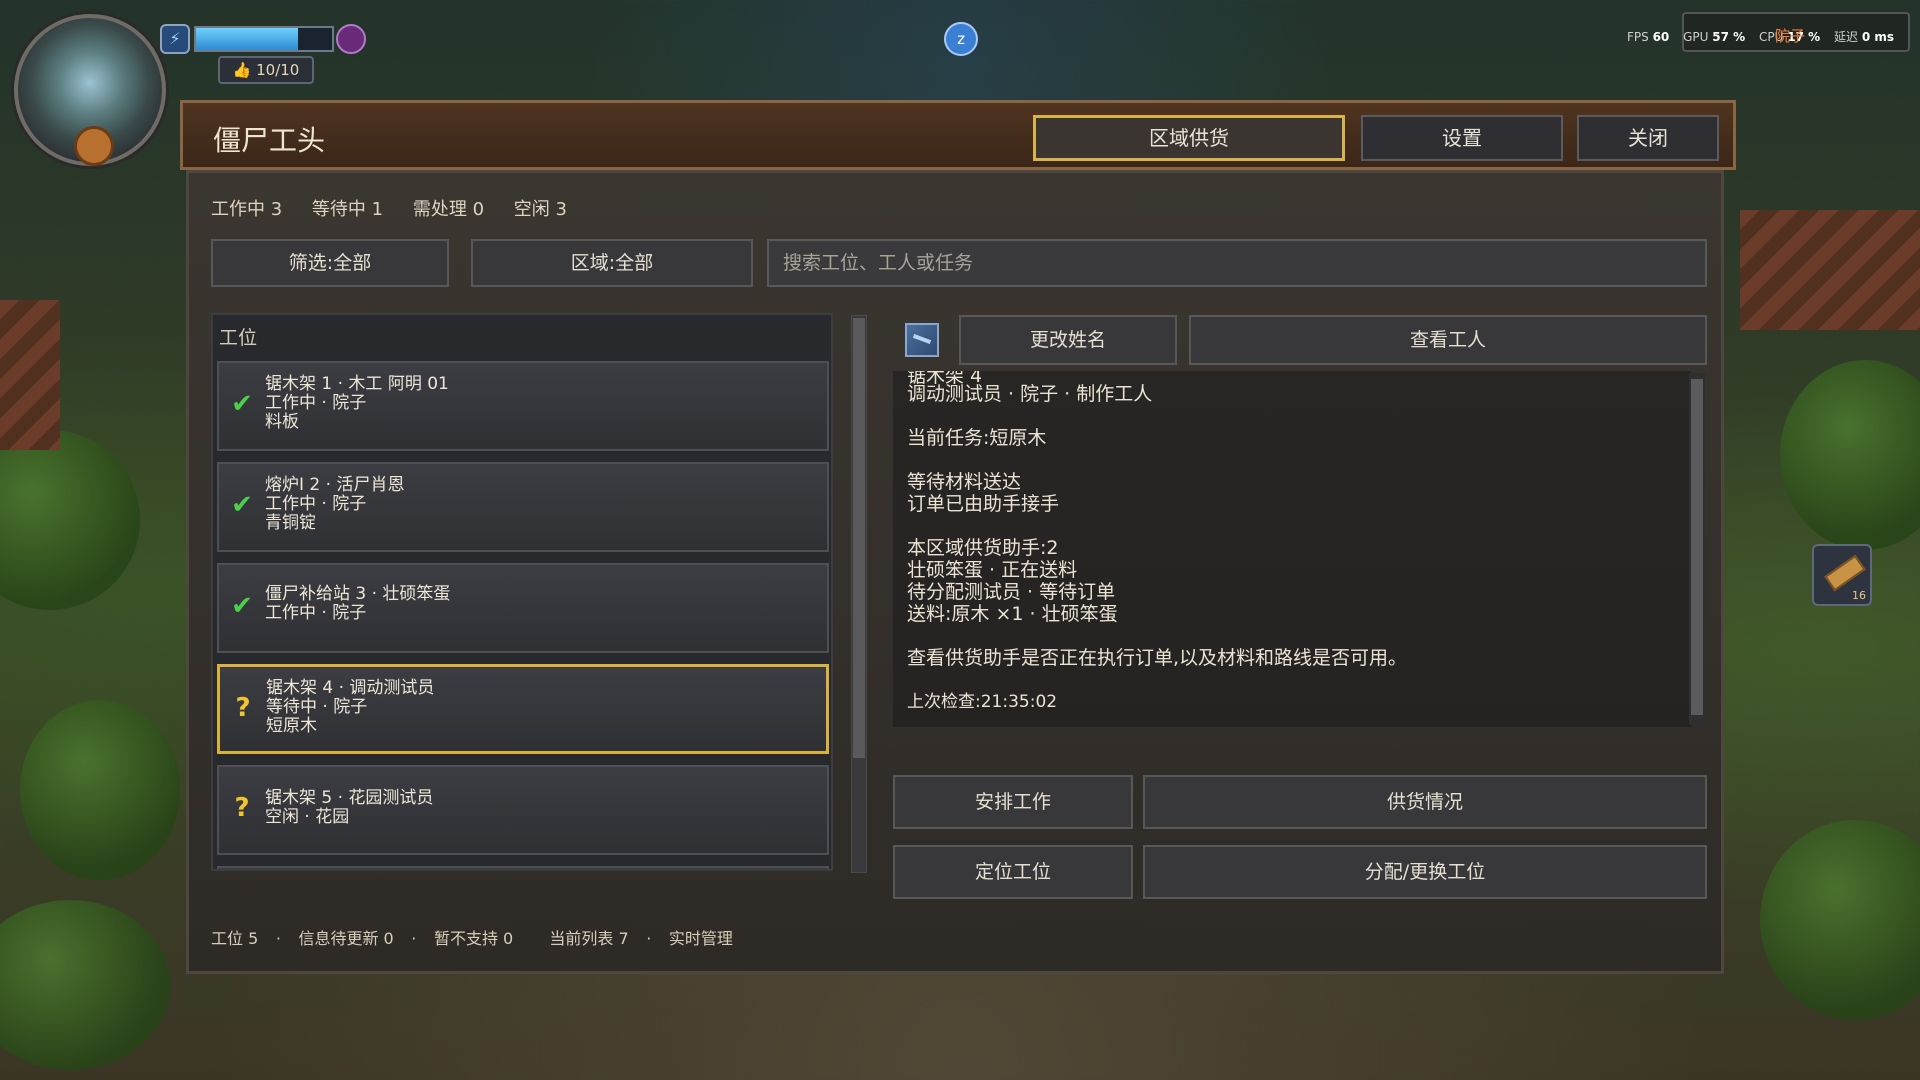  I want to click on action-points-value: 10/10, so click(278, 70).